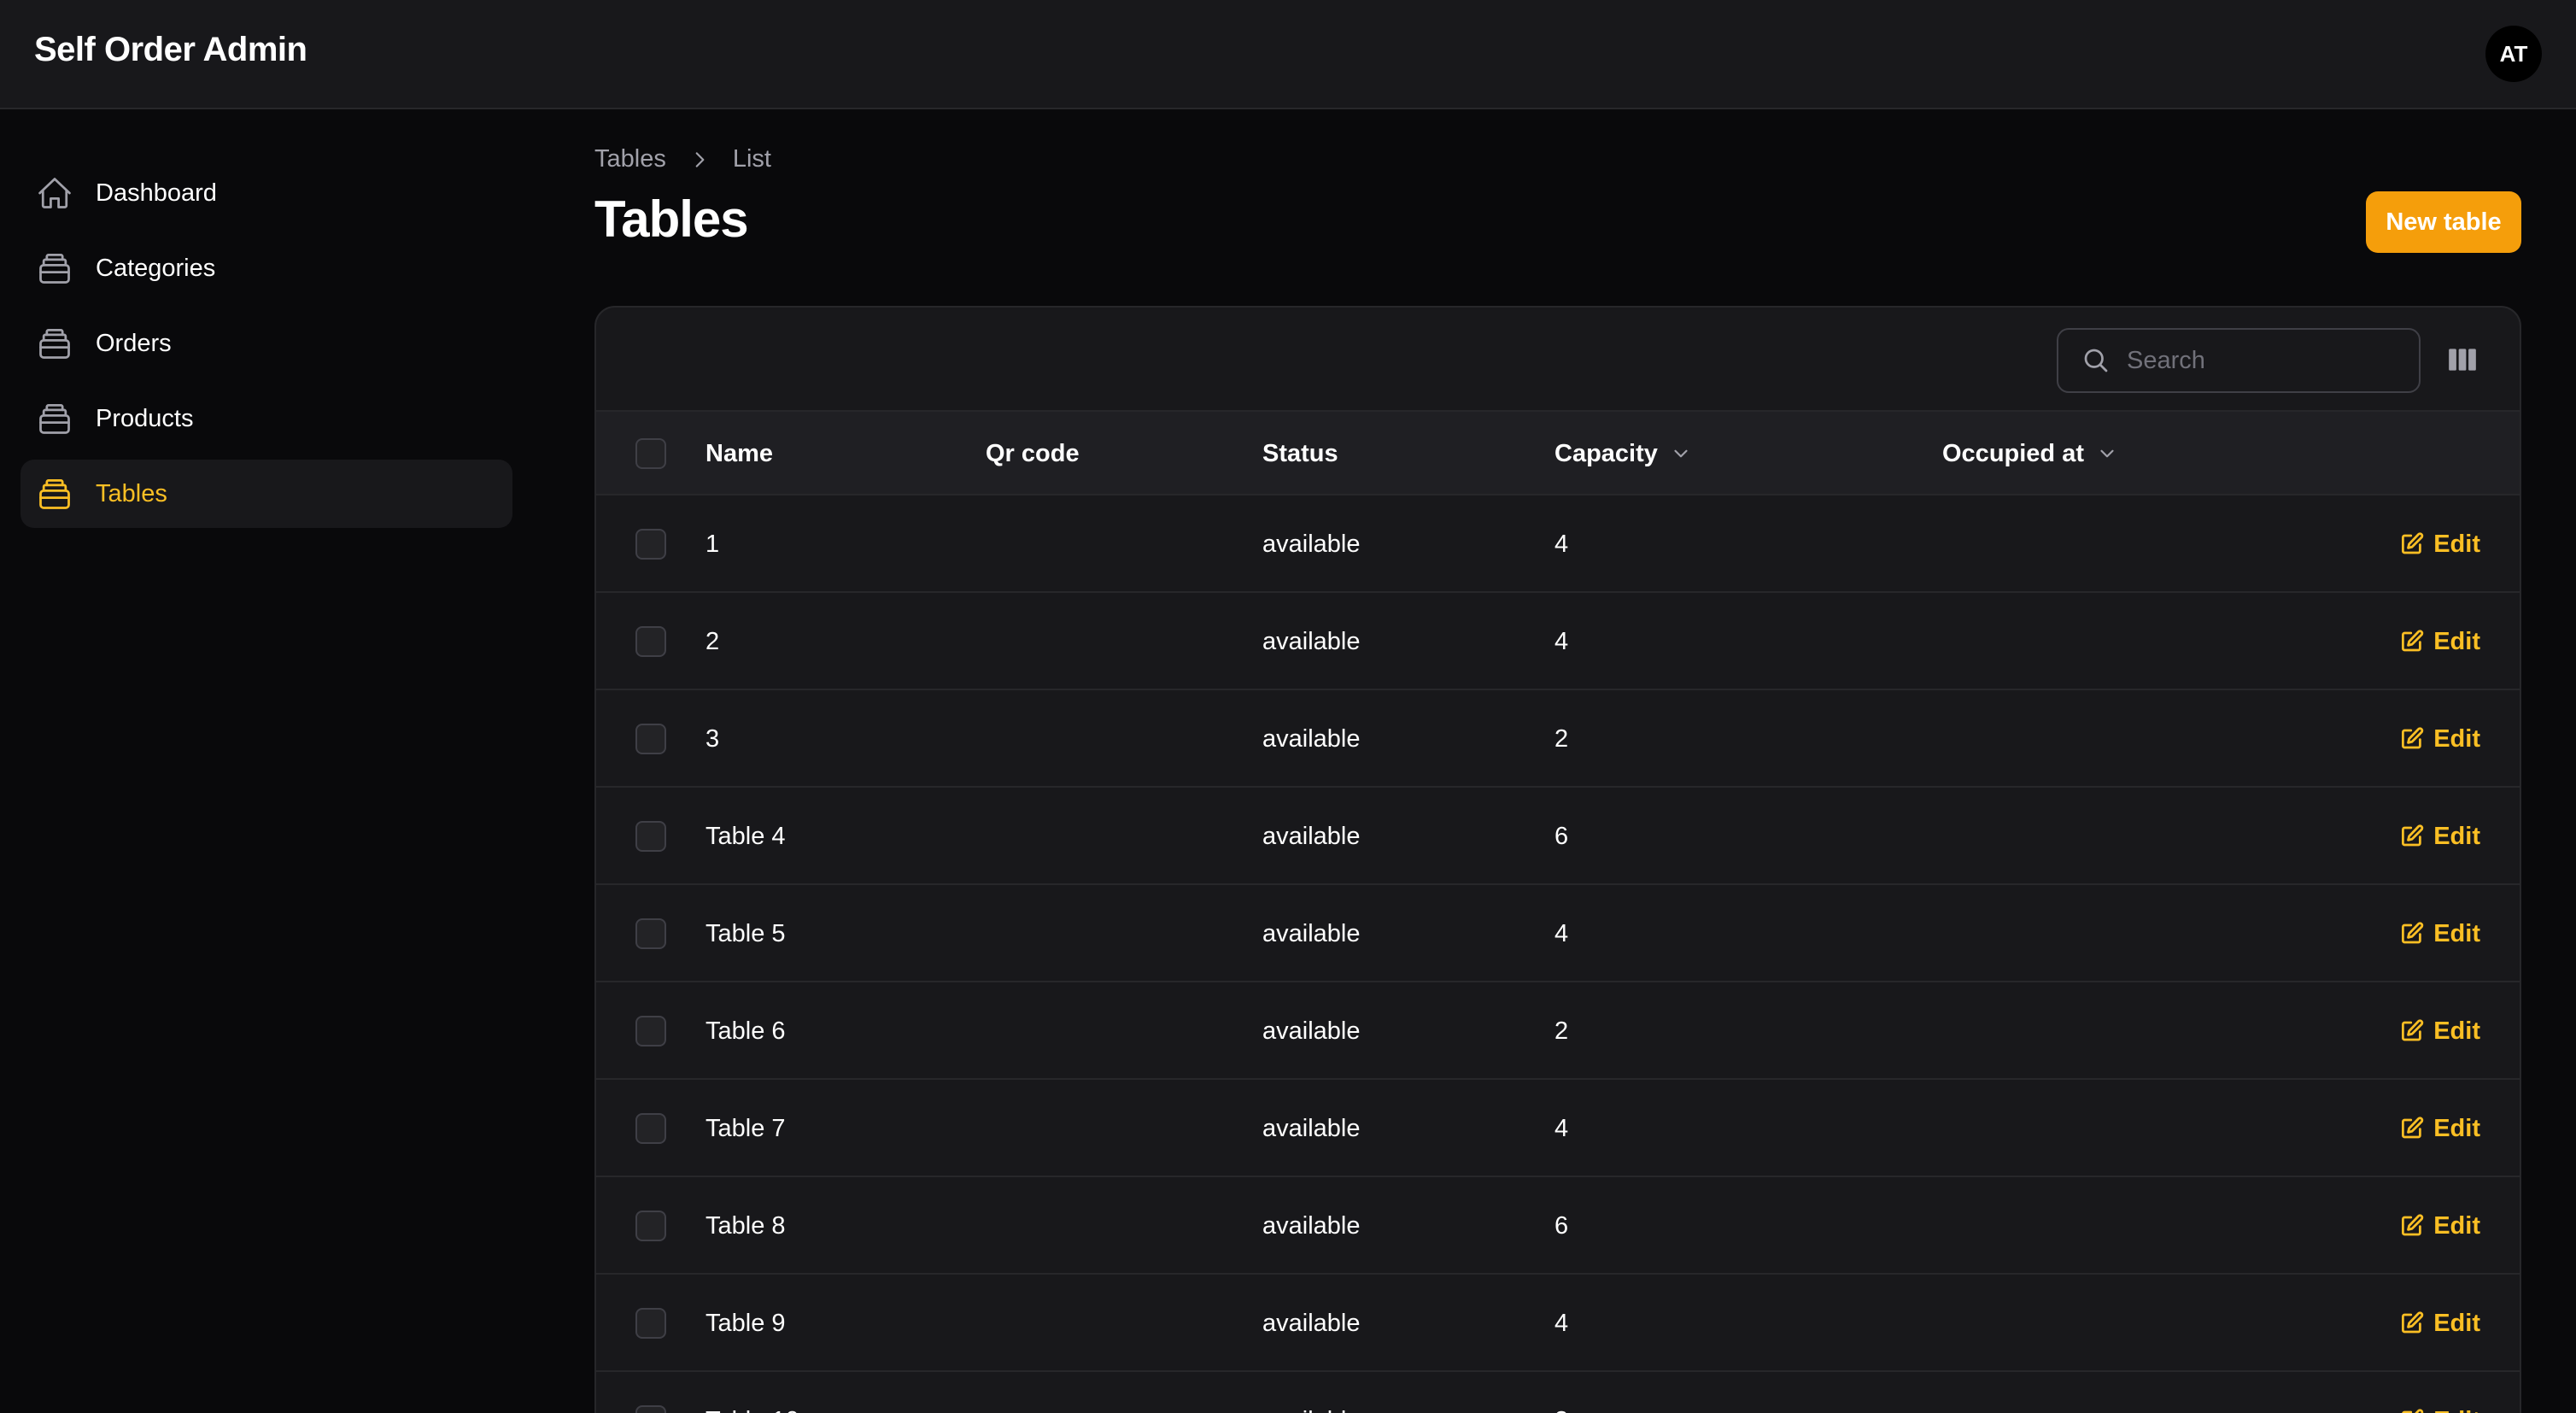 Image resolution: width=2576 pixels, height=1413 pixels. I want to click on search-icon, so click(2096, 360).